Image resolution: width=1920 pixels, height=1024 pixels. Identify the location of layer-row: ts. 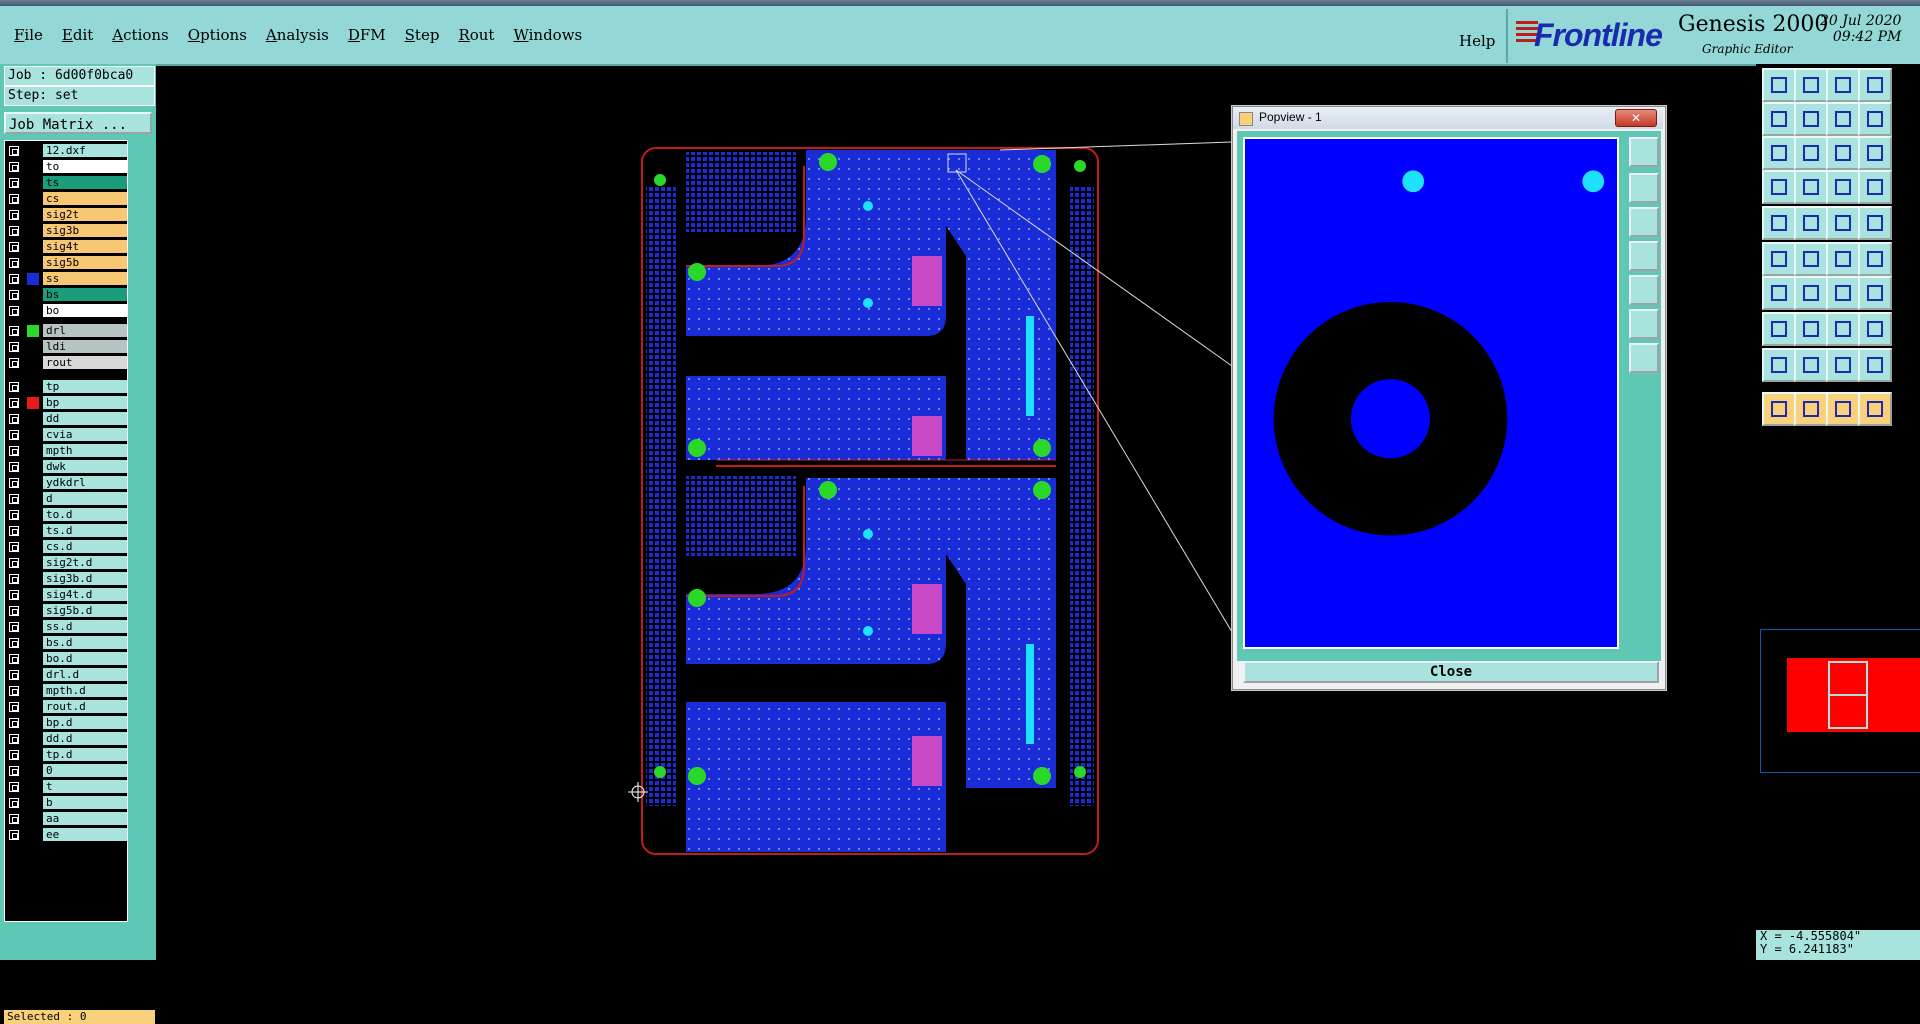
(66, 183).